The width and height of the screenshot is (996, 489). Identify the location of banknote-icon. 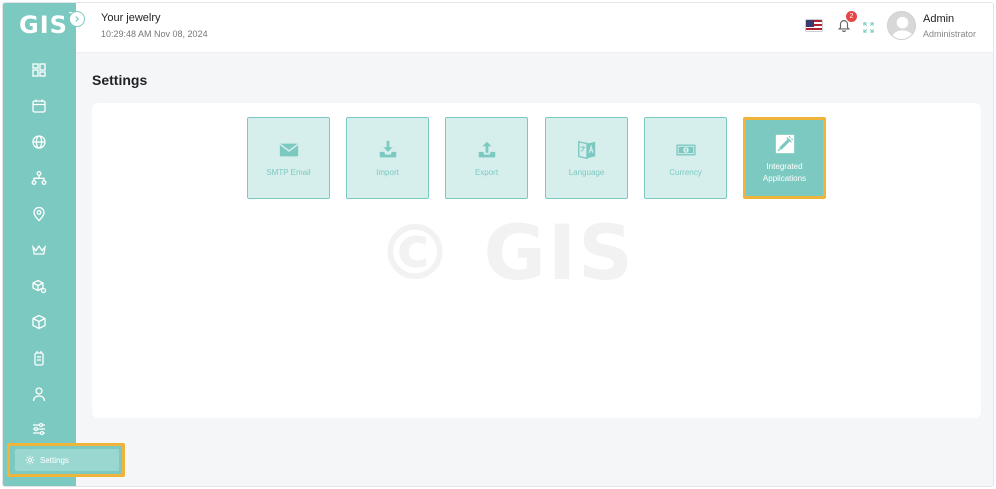
(685, 150).